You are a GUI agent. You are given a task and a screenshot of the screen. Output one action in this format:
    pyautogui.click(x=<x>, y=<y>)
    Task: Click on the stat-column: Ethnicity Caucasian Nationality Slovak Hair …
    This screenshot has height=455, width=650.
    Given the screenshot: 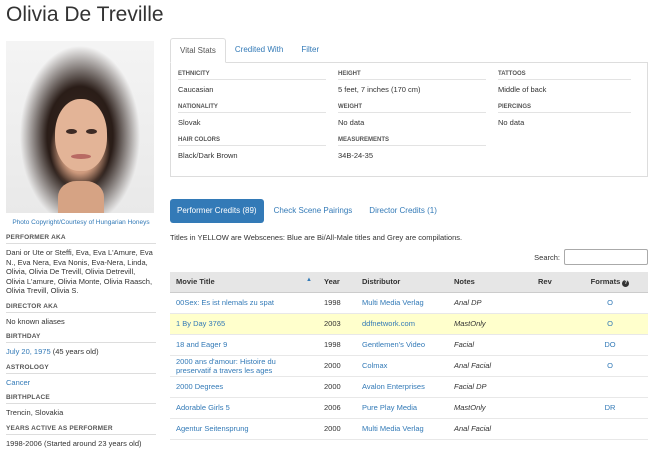 What is the action you would take?
    pyautogui.click(x=258, y=120)
    